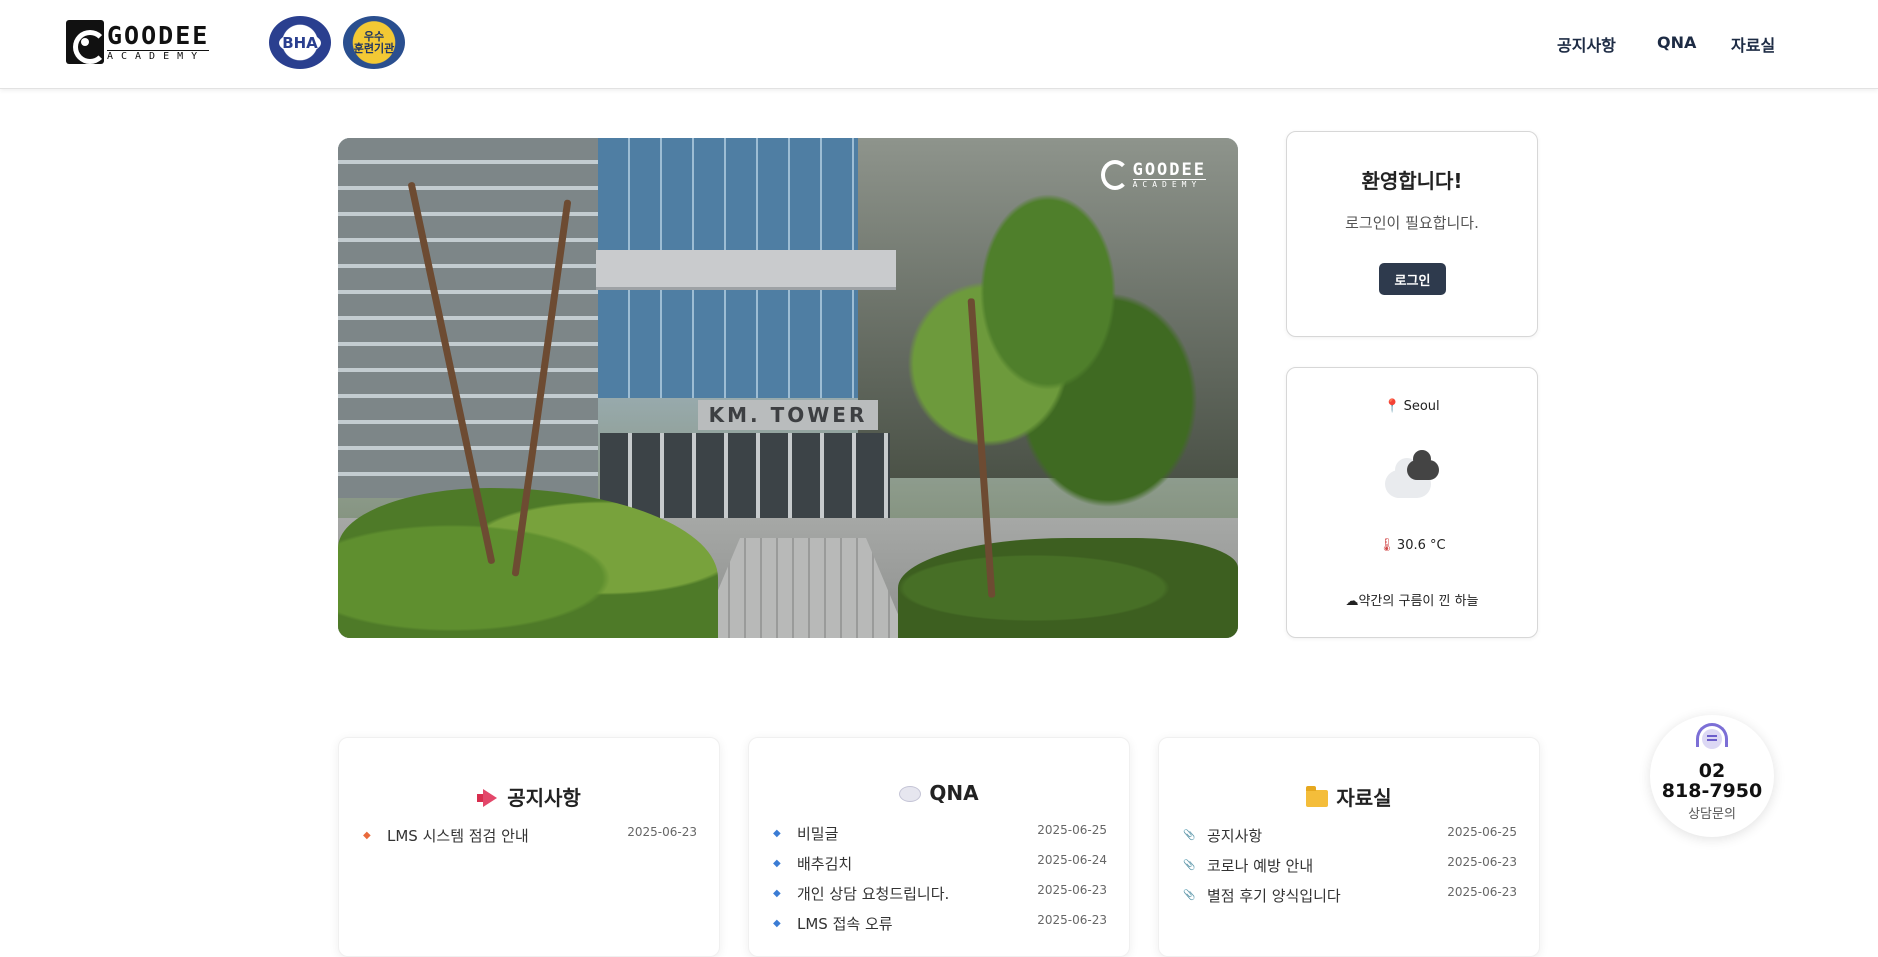  What do you see at coordinates (1072, 860) in the screenshot?
I see `list-item-date: 2025-06-24` at bounding box center [1072, 860].